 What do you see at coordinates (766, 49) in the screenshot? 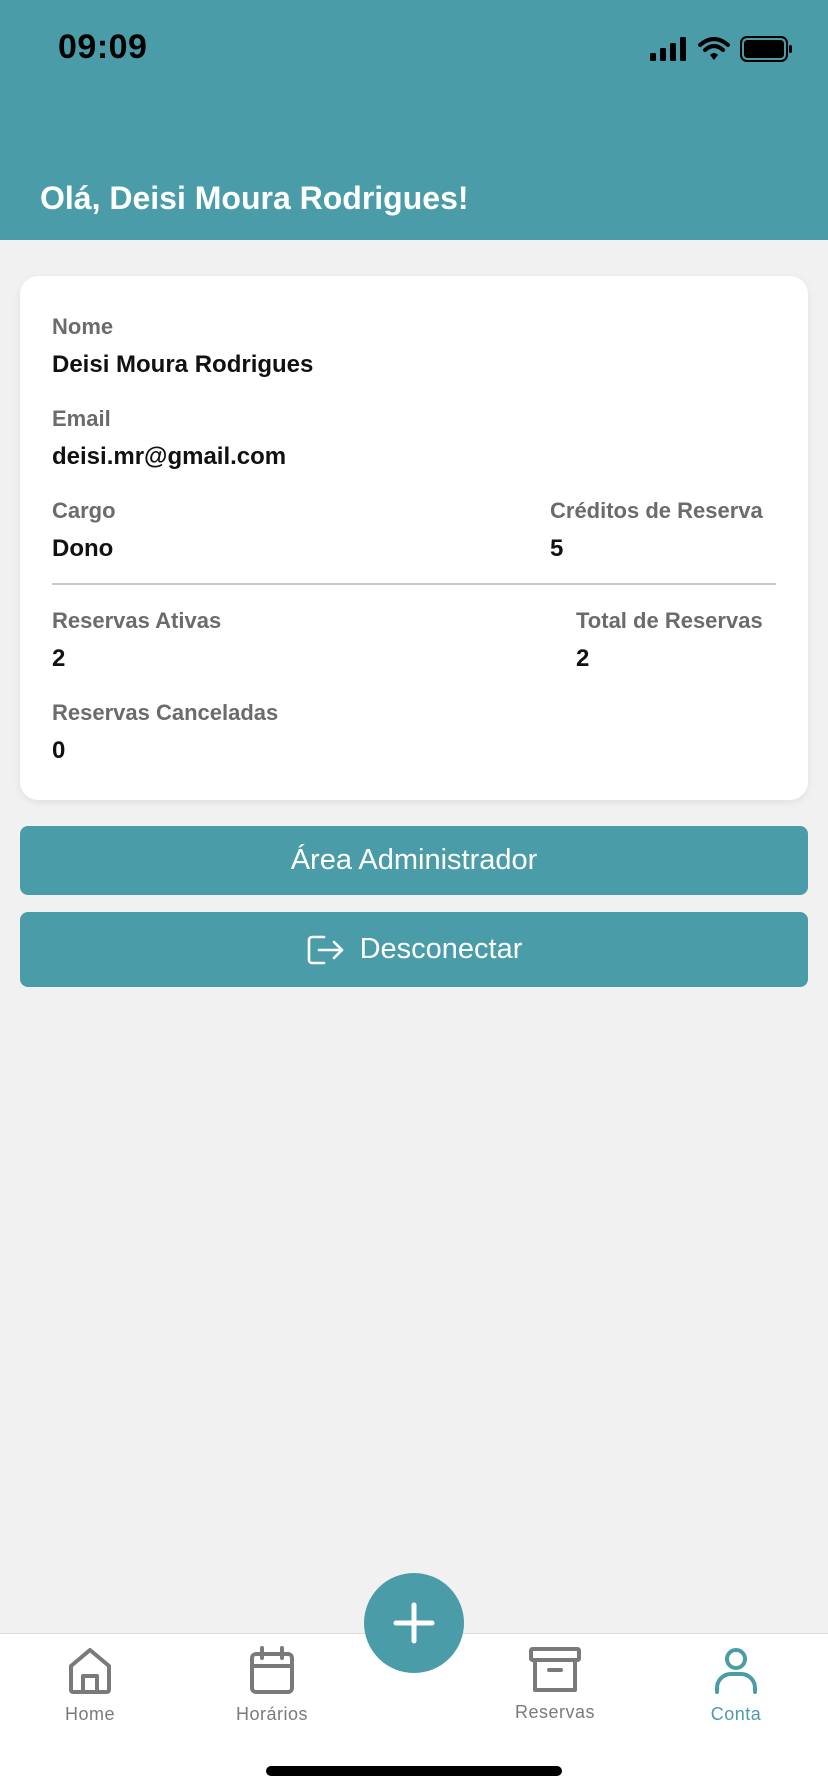
I see `battery-icon` at bounding box center [766, 49].